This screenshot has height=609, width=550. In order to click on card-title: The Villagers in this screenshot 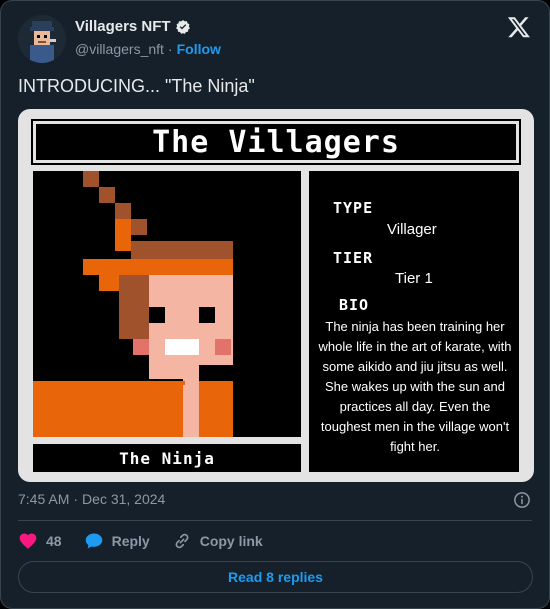, I will do `click(276, 142)`.